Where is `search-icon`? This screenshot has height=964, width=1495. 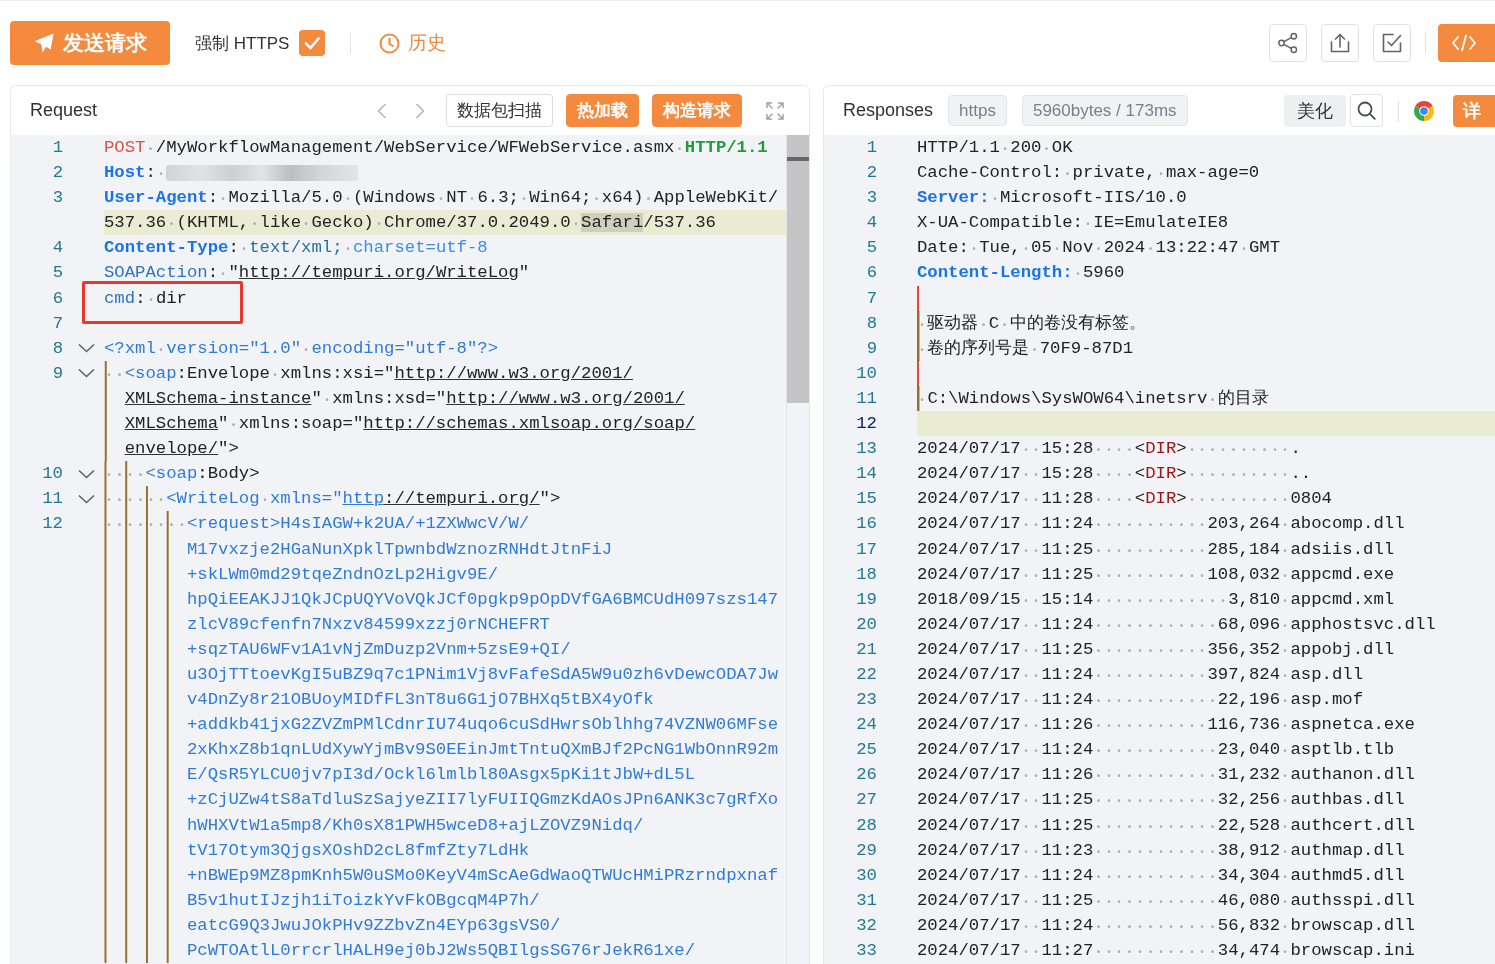
search-icon is located at coordinates (1366, 110).